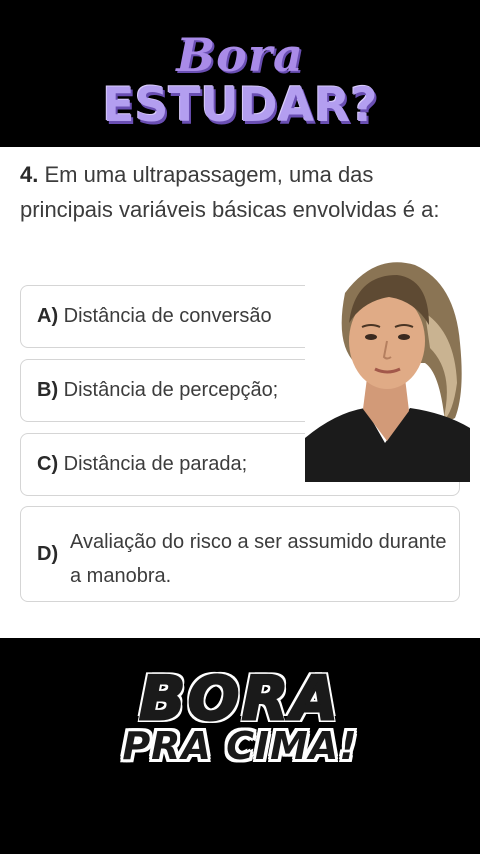 Image resolution: width=480 pixels, height=854 pixels. I want to click on presenter-video-overlay, so click(387, 367).